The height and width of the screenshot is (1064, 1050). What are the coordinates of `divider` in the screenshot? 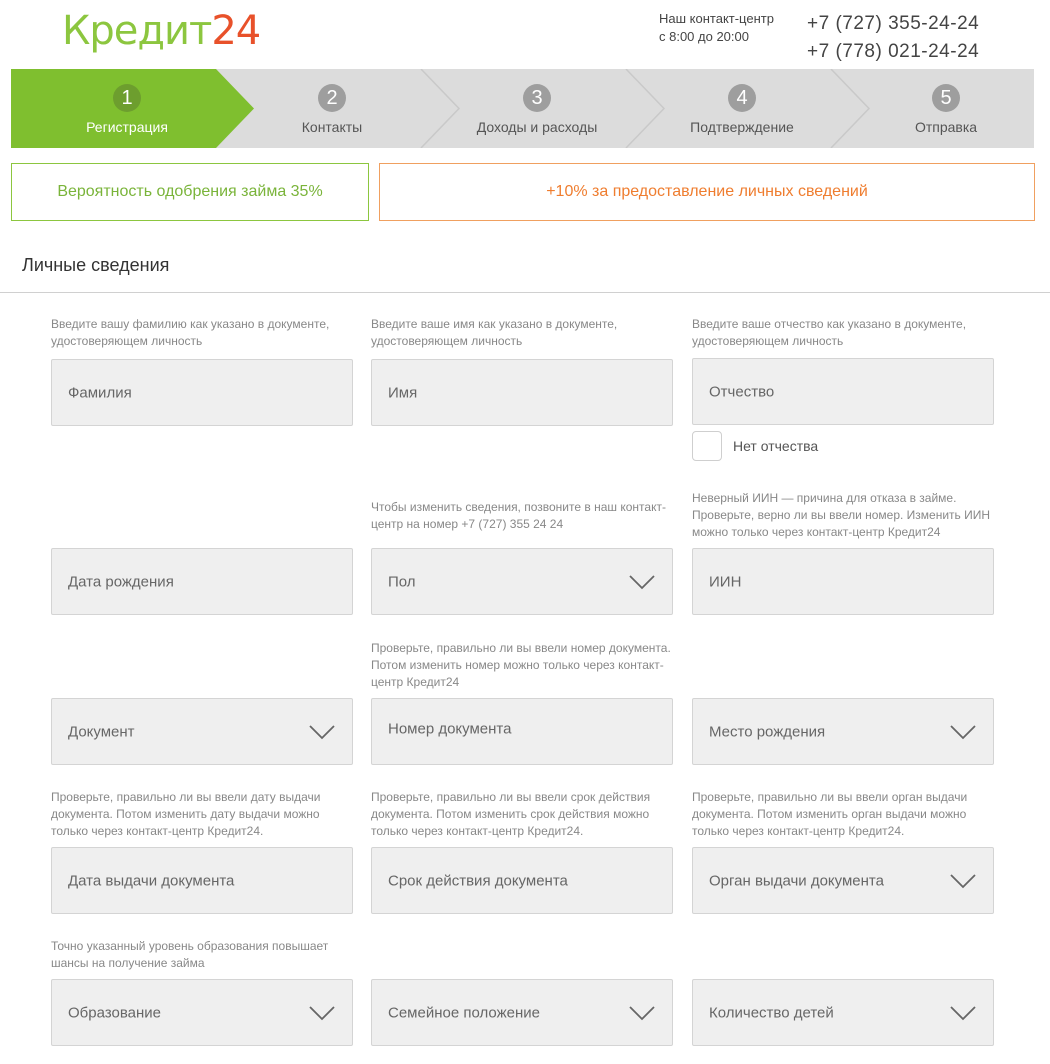 It's located at (525, 292).